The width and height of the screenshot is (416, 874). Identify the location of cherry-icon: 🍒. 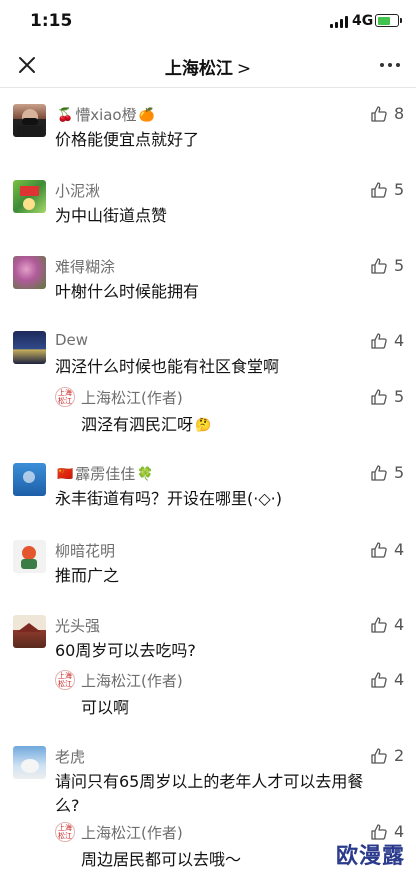
(65, 115).